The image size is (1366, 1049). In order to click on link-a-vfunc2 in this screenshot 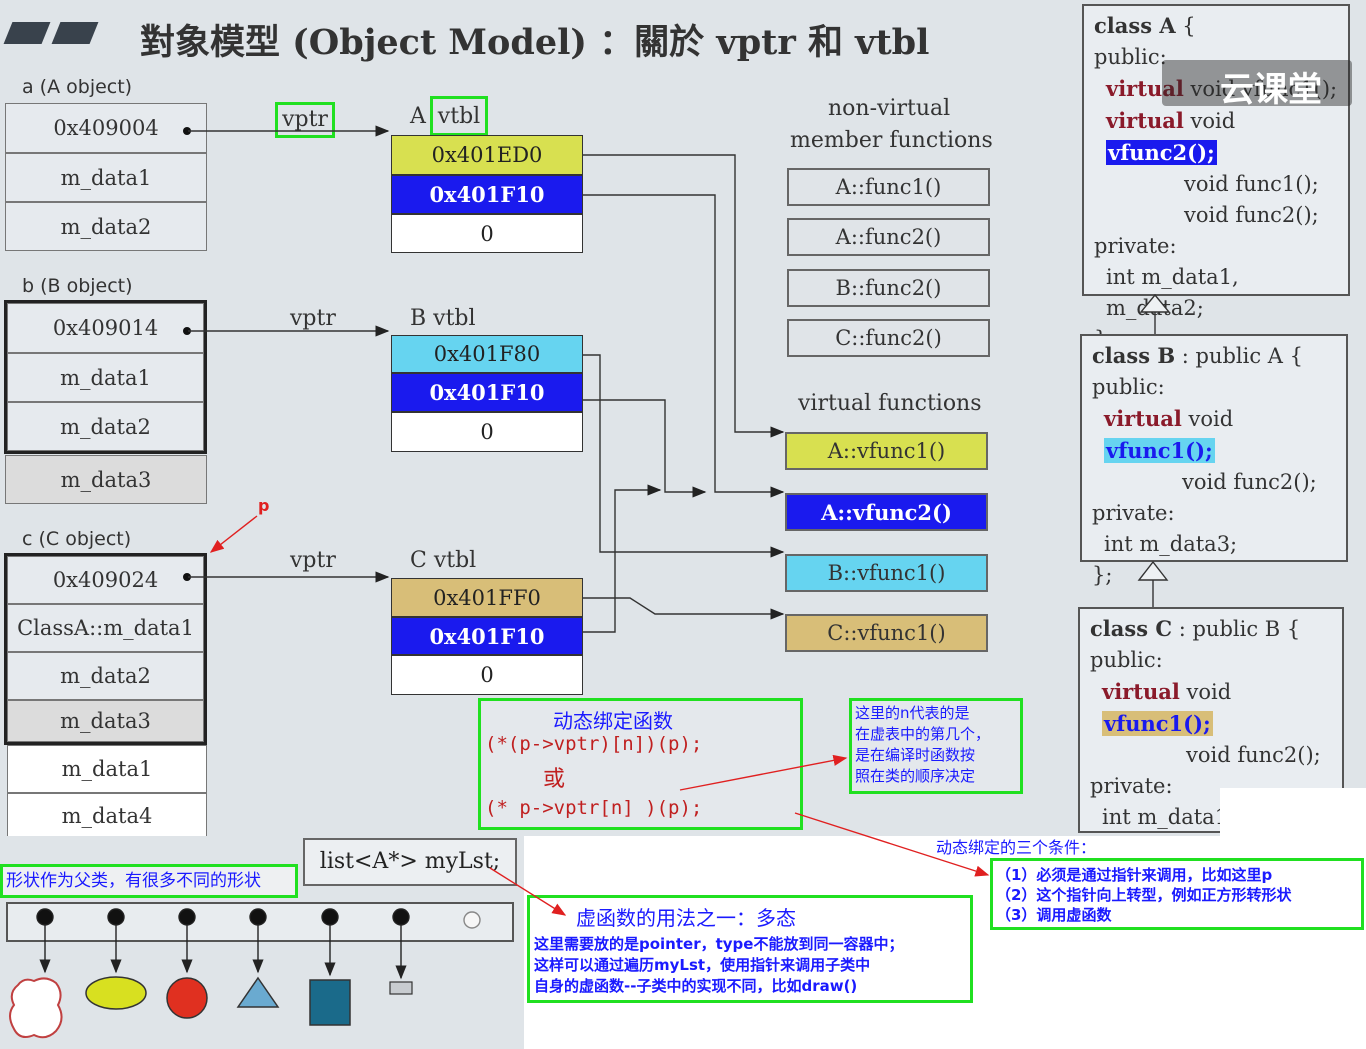, I will do `click(684, 346)`.